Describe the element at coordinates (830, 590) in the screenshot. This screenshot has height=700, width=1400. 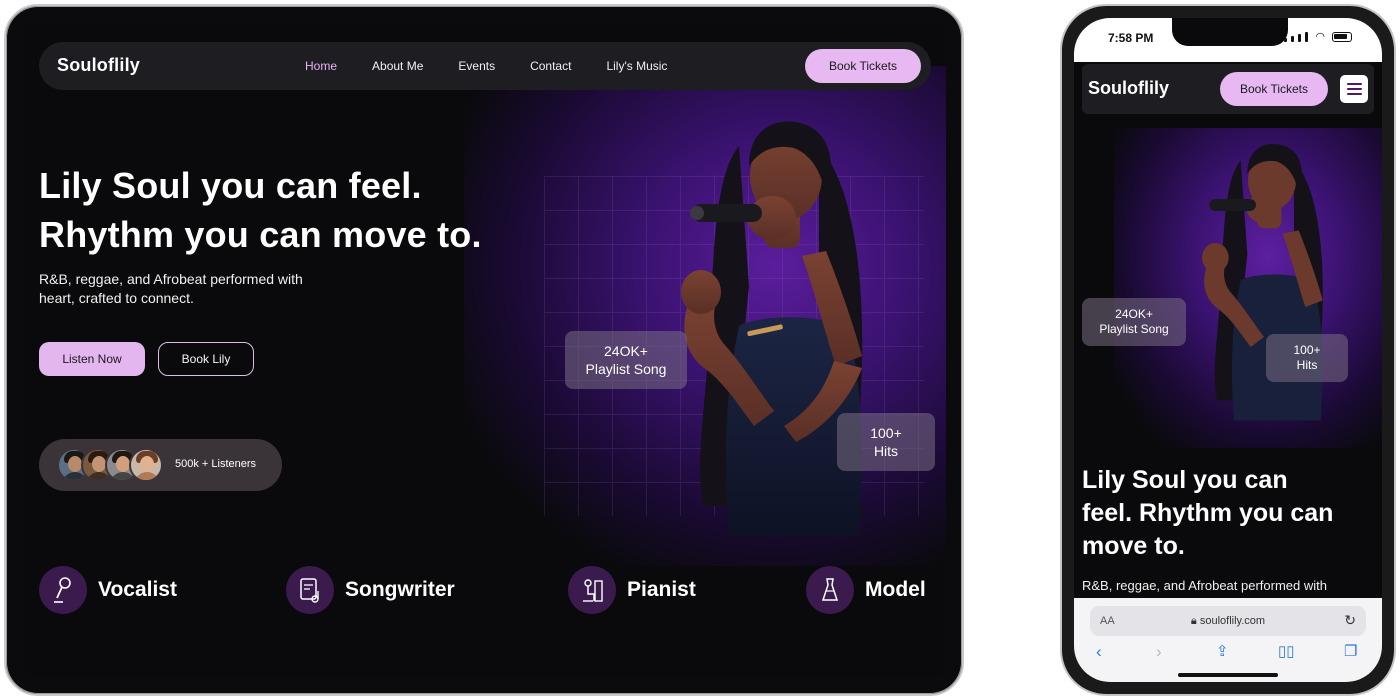
I see `dress-icon` at that location.